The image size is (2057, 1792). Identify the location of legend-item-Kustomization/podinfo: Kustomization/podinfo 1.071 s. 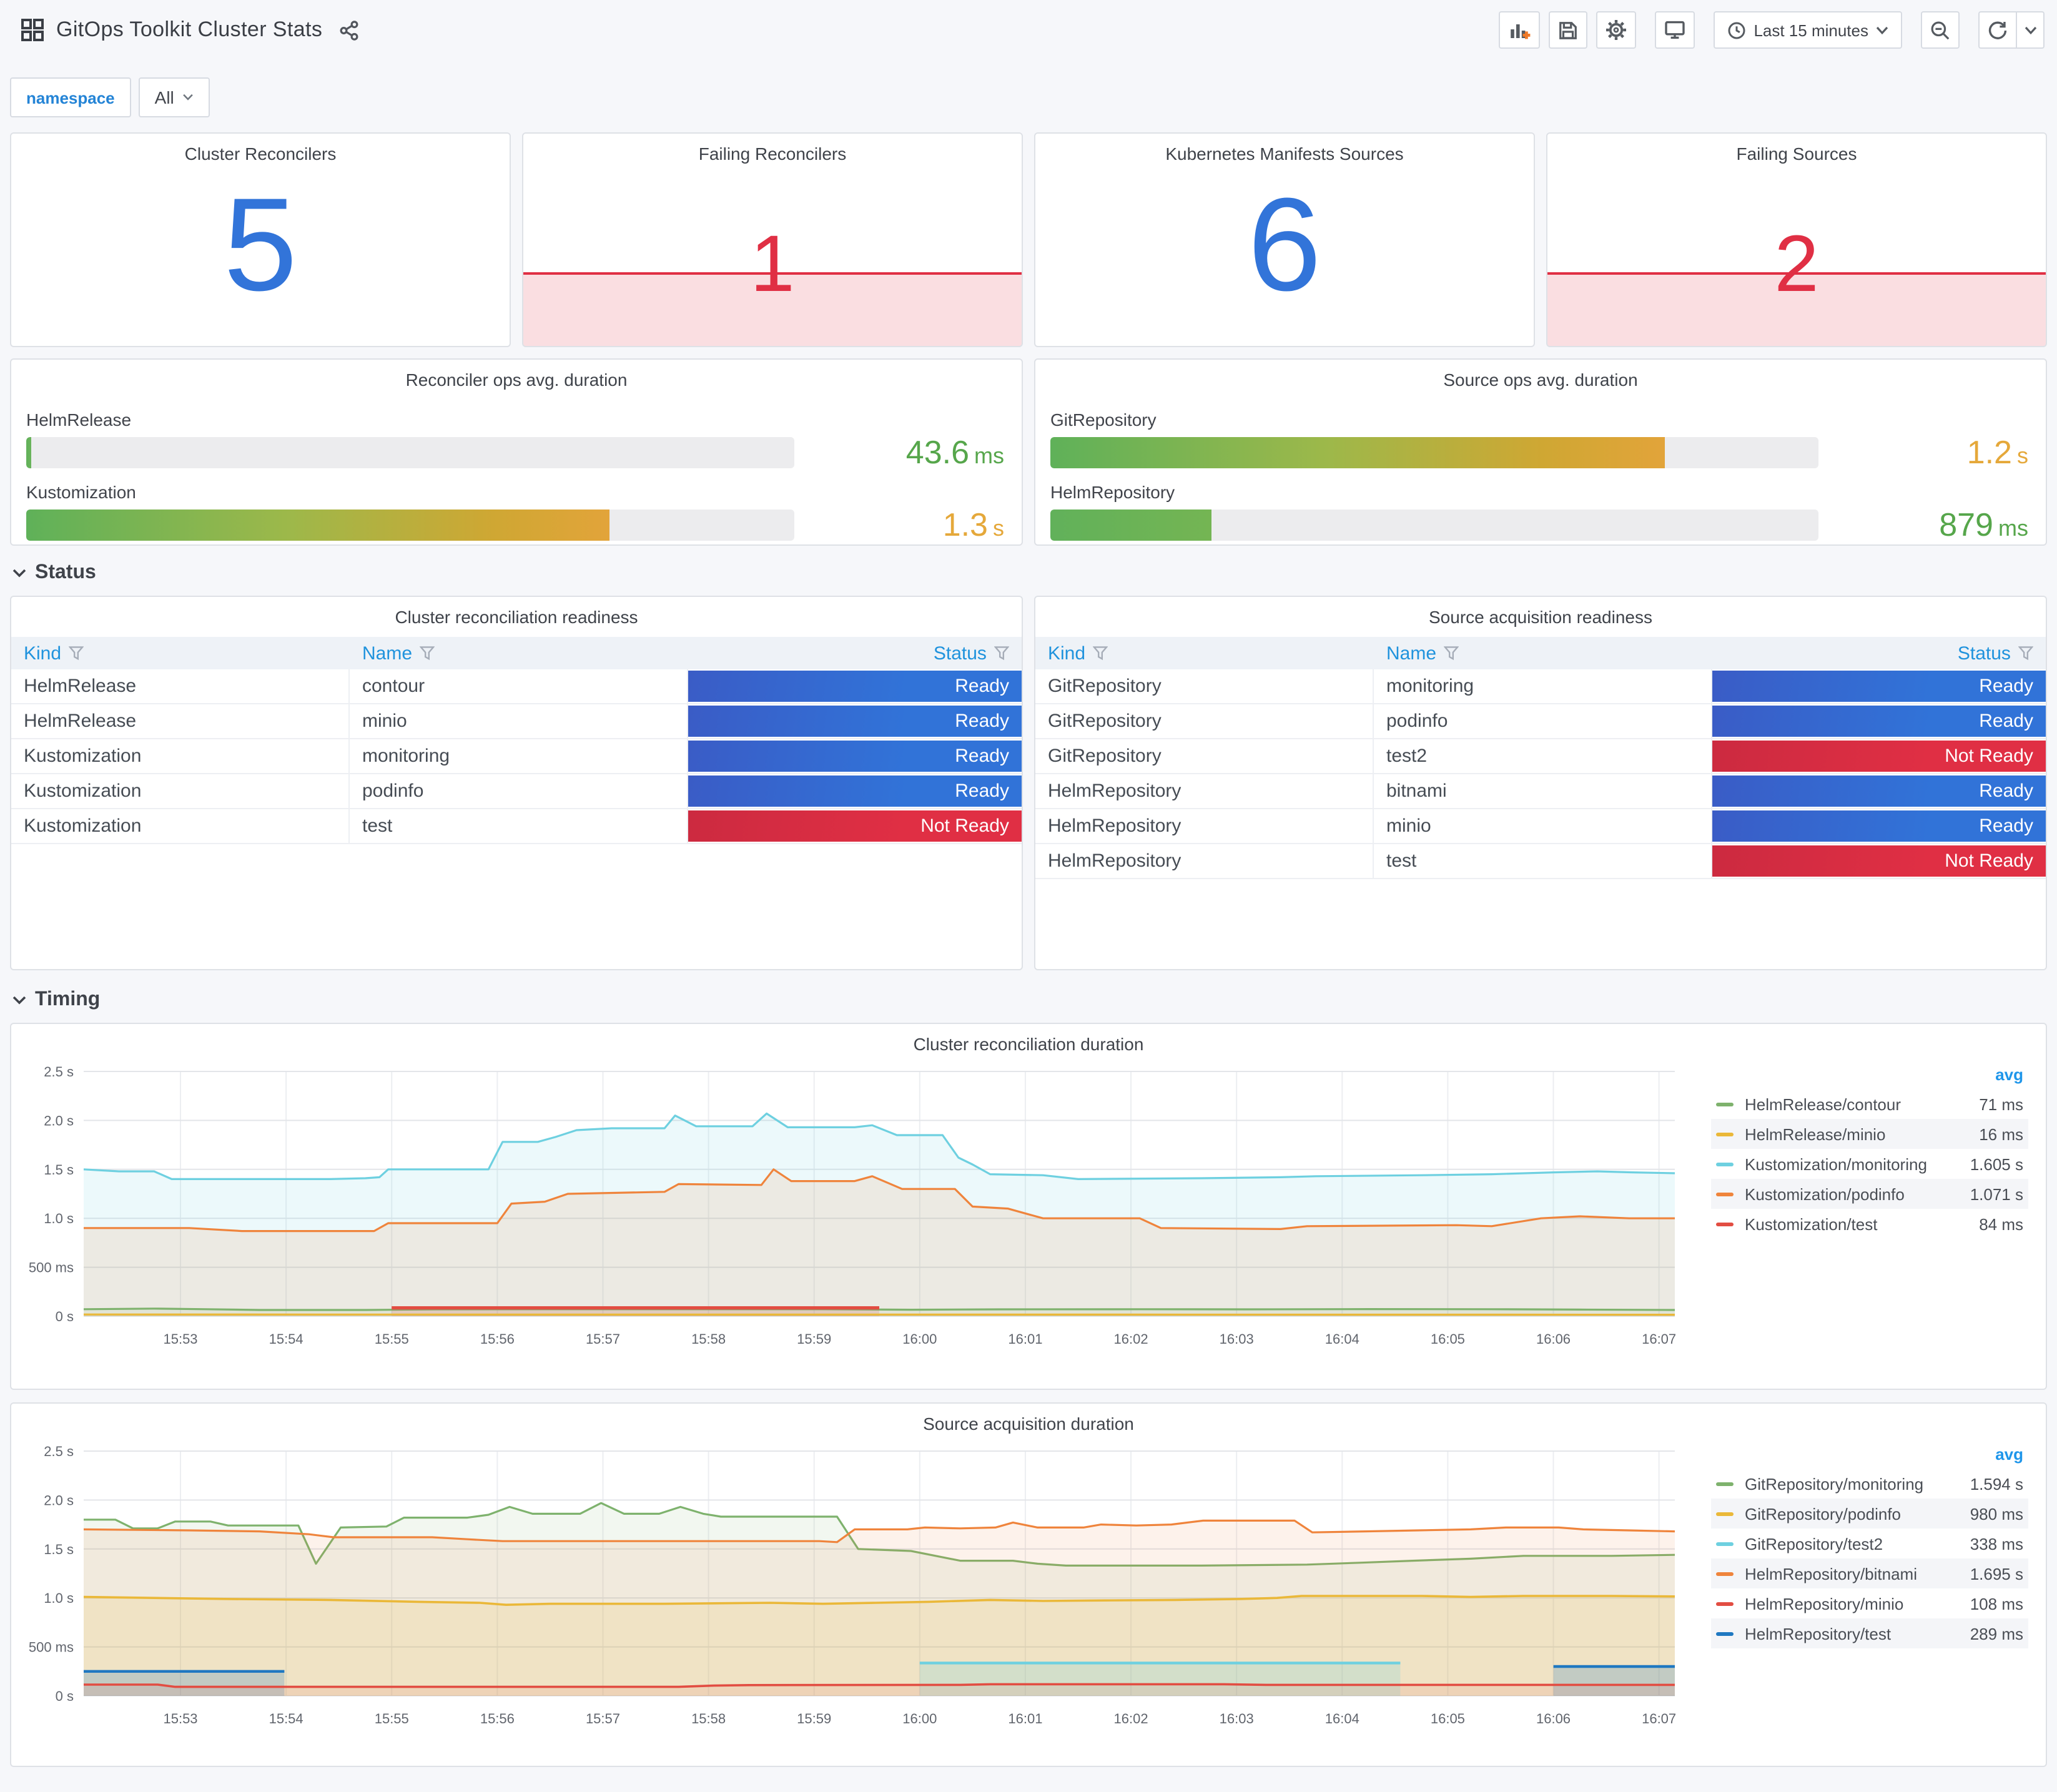
(1869, 1194).